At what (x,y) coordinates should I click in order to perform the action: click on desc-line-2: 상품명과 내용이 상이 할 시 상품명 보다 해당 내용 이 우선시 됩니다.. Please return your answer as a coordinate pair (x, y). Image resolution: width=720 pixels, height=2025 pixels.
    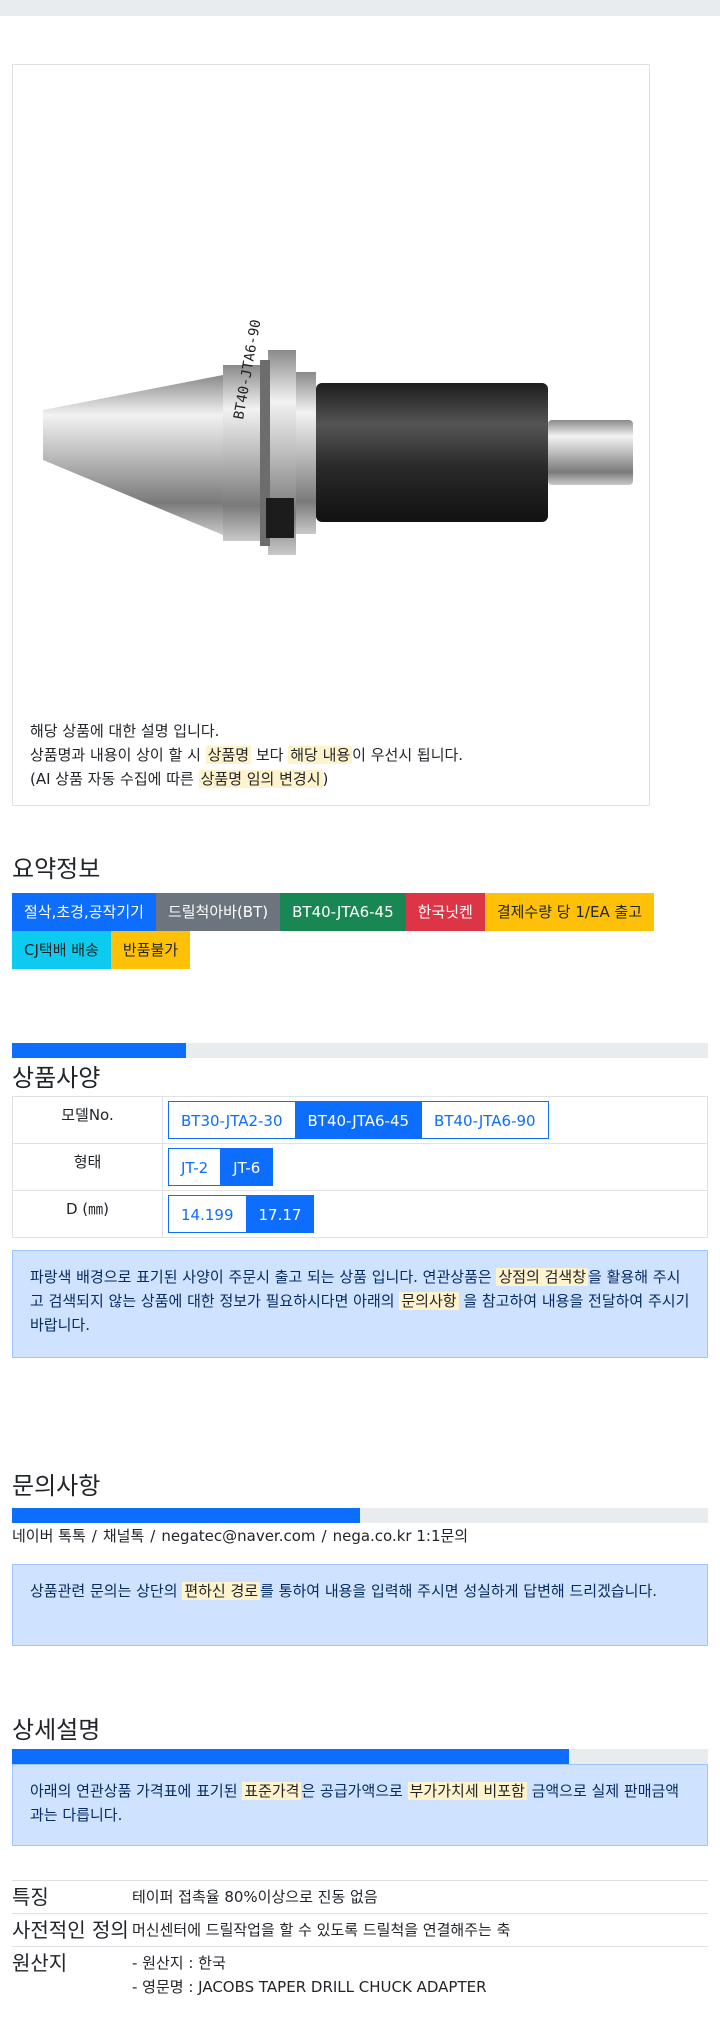
    Looking at the image, I should click on (247, 755).